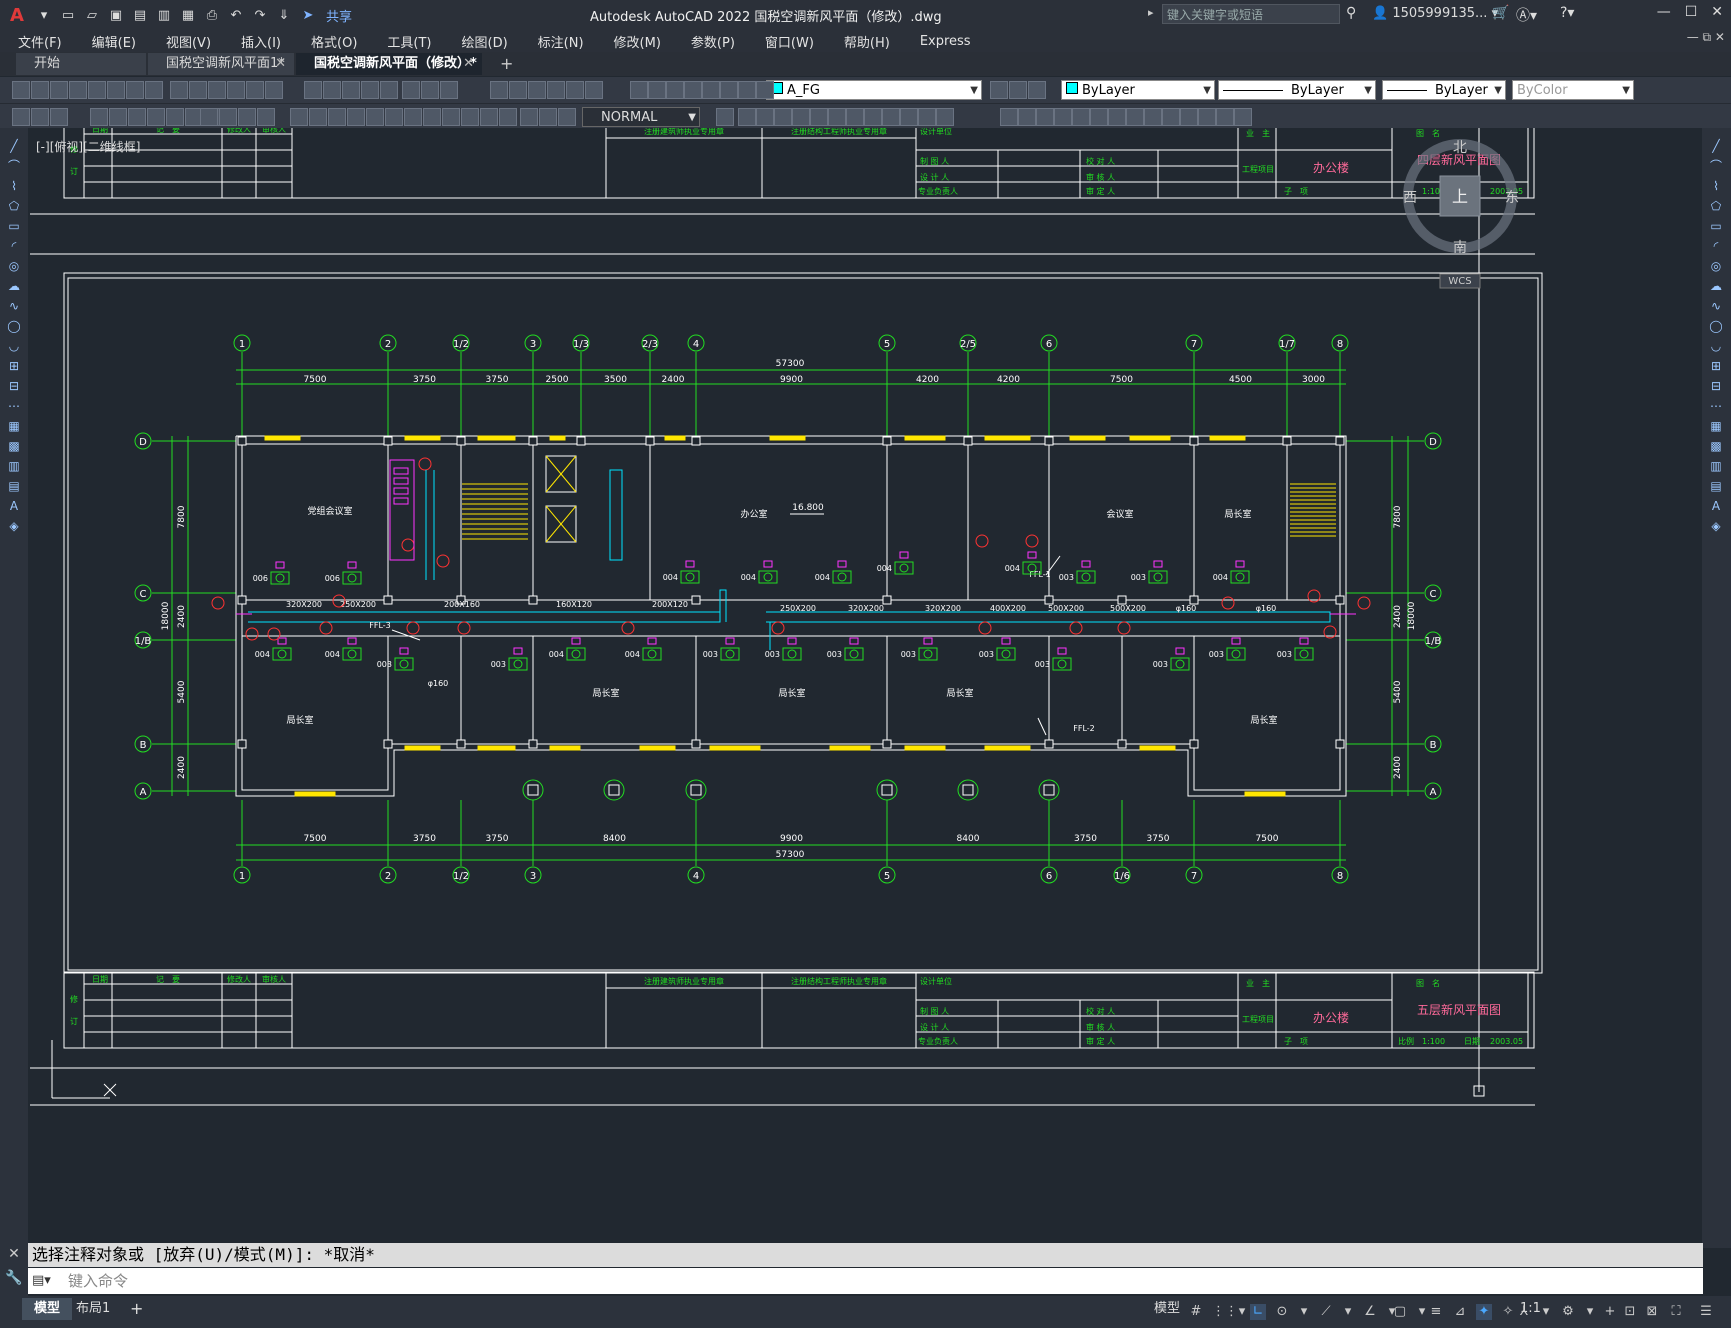 This screenshot has width=1731, height=1328. What do you see at coordinates (1196, 1312) in the screenshot?
I see `status-toggle-icon: #` at bounding box center [1196, 1312].